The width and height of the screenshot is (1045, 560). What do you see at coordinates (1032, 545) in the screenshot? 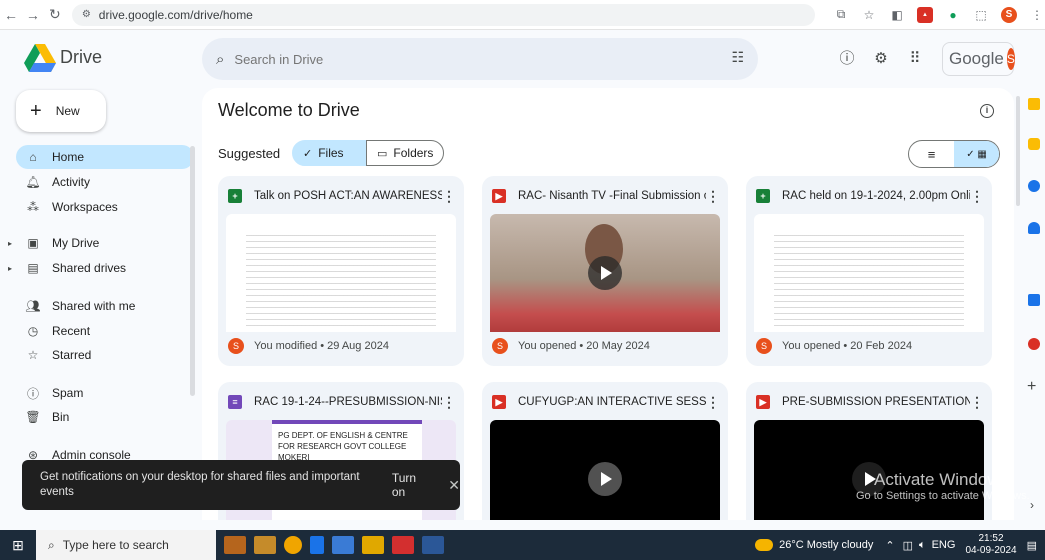
I see `notification-center-icon: ▤` at bounding box center [1032, 545].